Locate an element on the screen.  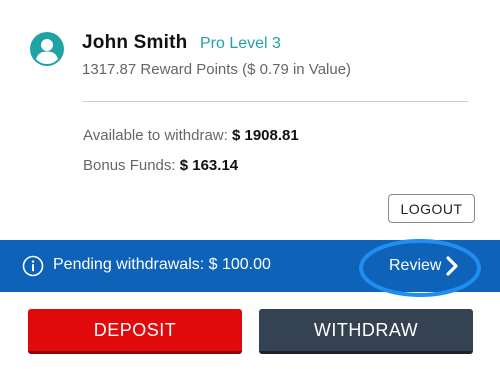
logout-button: LOGOUT is located at coordinates (431, 208).